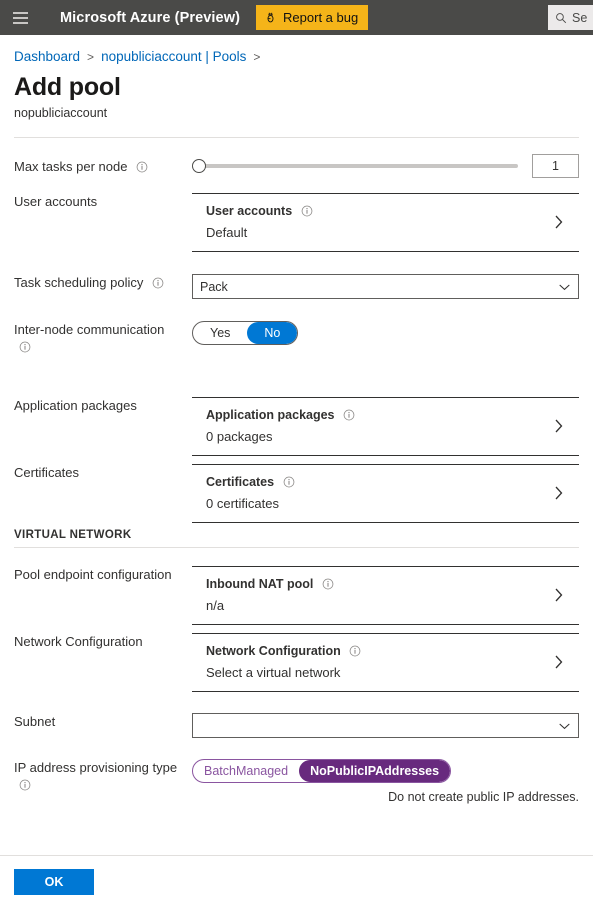 Image resolution: width=593 pixels, height=910 pixels. What do you see at coordinates (379, 211) in the screenshot?
I see `user-accounts-card-title: User accounts` at bounding box center [379, 211].